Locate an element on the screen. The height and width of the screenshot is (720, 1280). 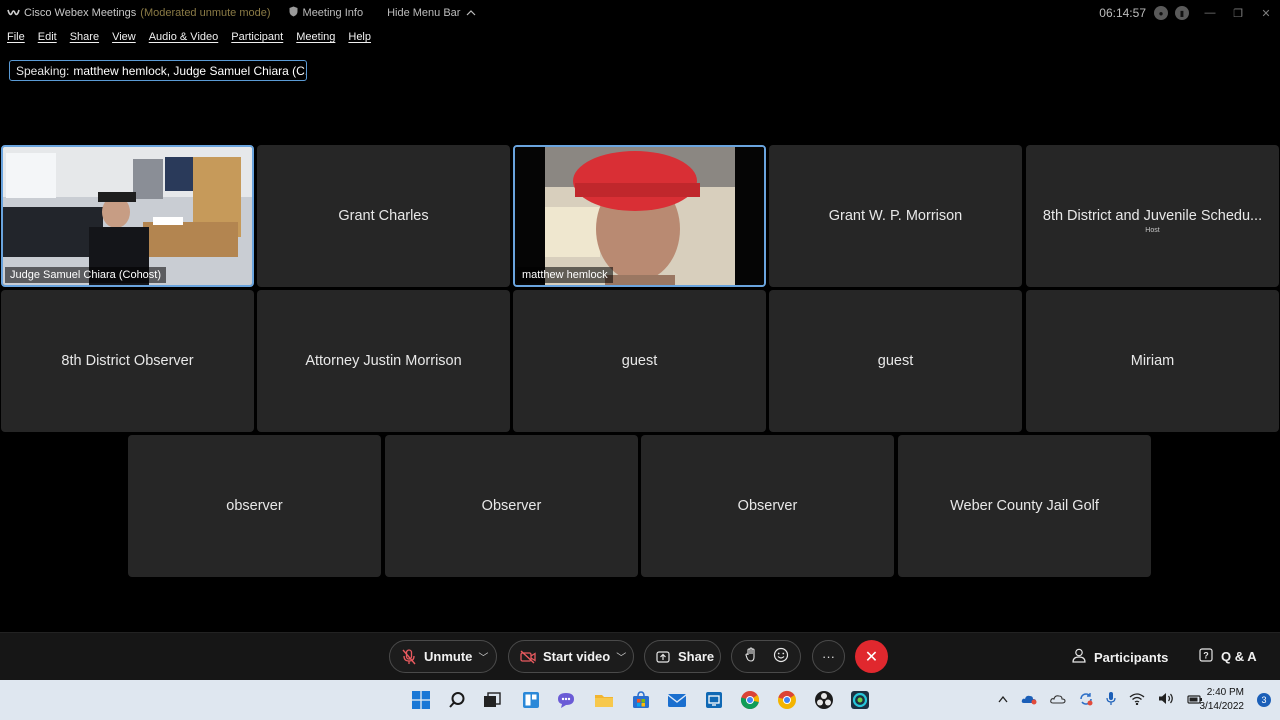
connection-status-icon: ▮ is located at coordinates (1182, 13).